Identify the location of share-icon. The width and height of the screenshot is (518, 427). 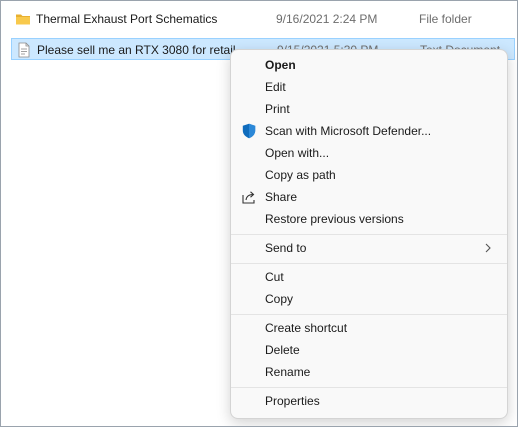
(248, 197).